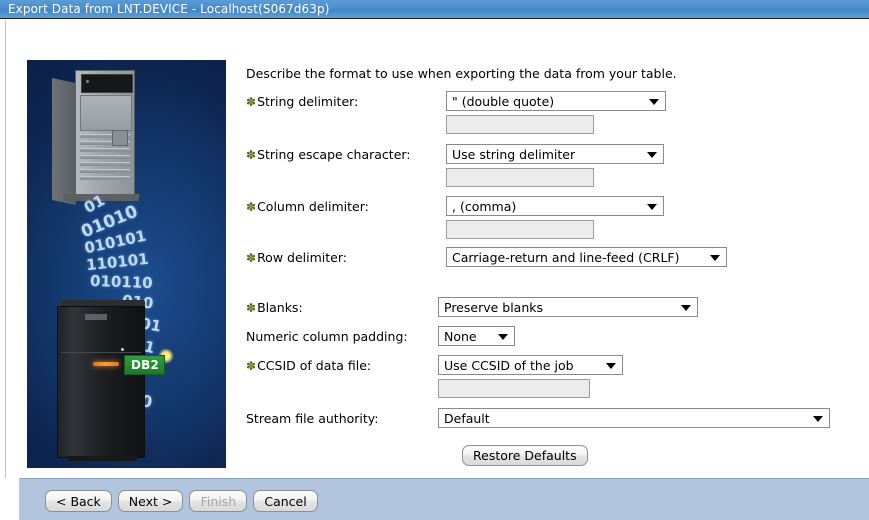 The image size is (869, 520). I want to click on combo-row-delimiter: Carriage-return and line-feed (CRLF), so click(586, 257).